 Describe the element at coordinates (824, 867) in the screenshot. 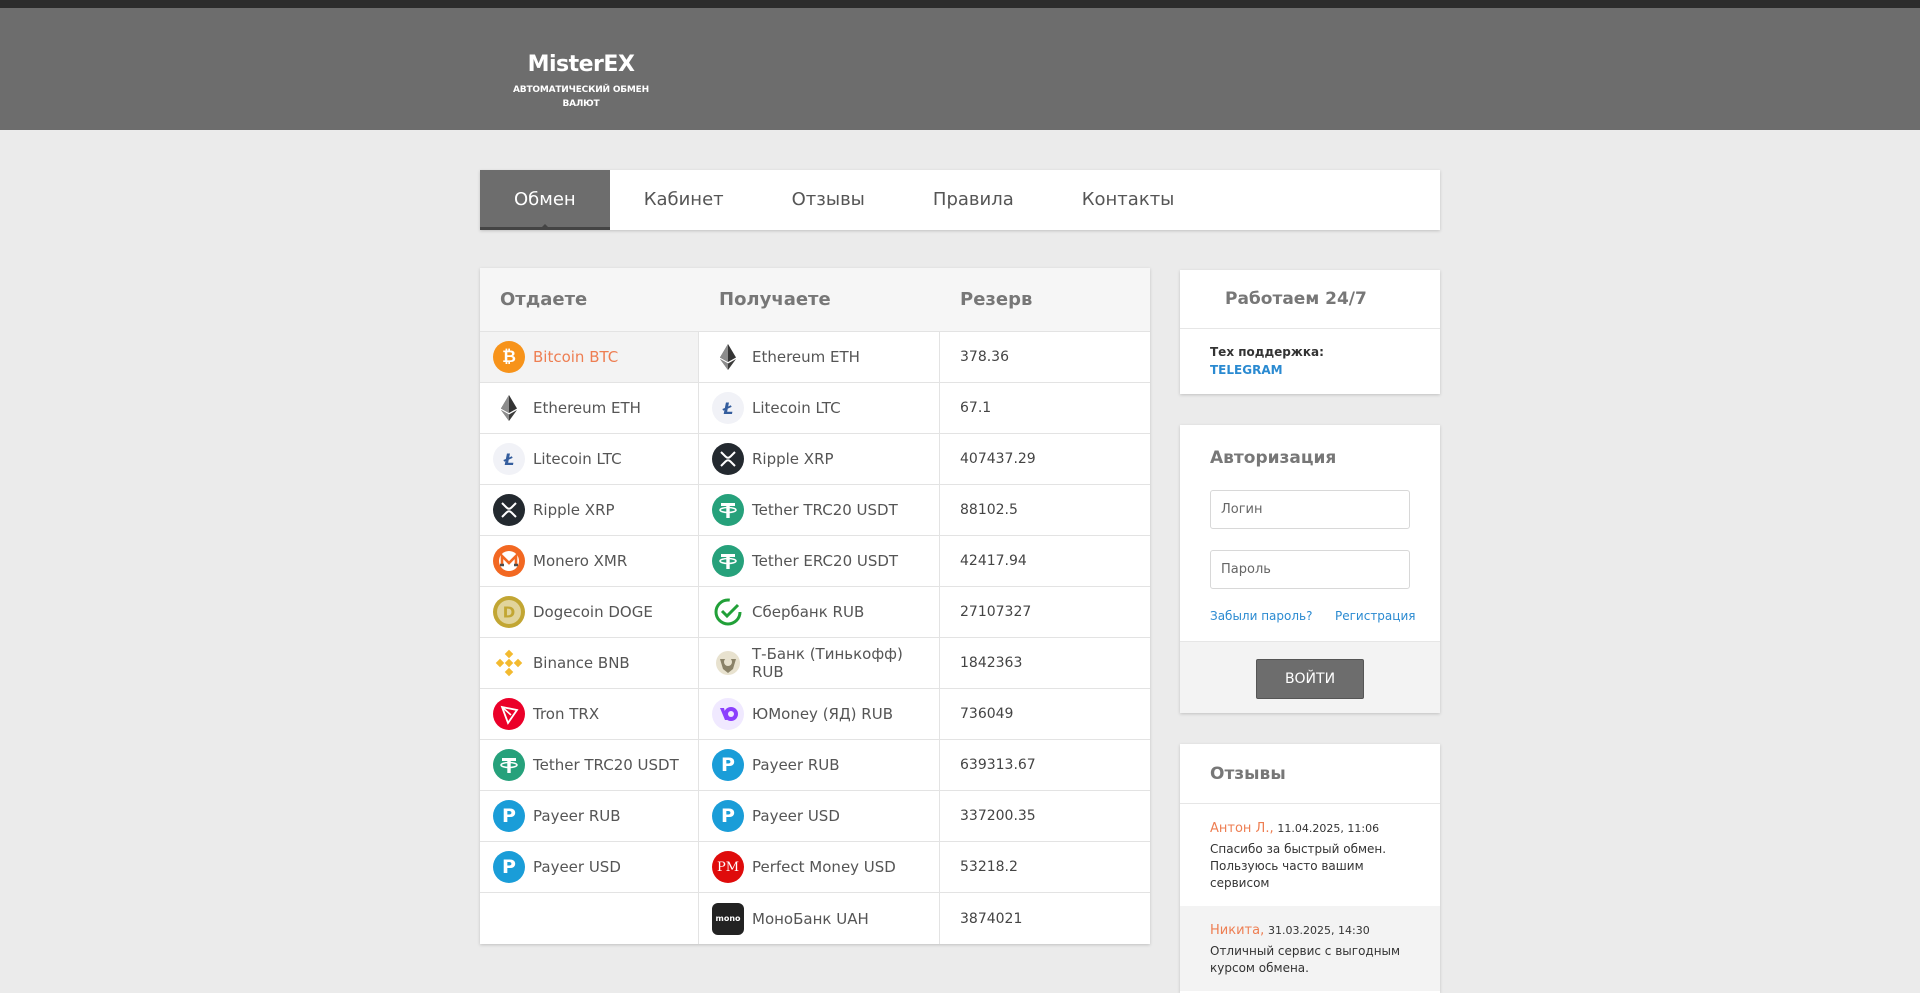

I see `currency-label: Perfect Money USD` at that location.